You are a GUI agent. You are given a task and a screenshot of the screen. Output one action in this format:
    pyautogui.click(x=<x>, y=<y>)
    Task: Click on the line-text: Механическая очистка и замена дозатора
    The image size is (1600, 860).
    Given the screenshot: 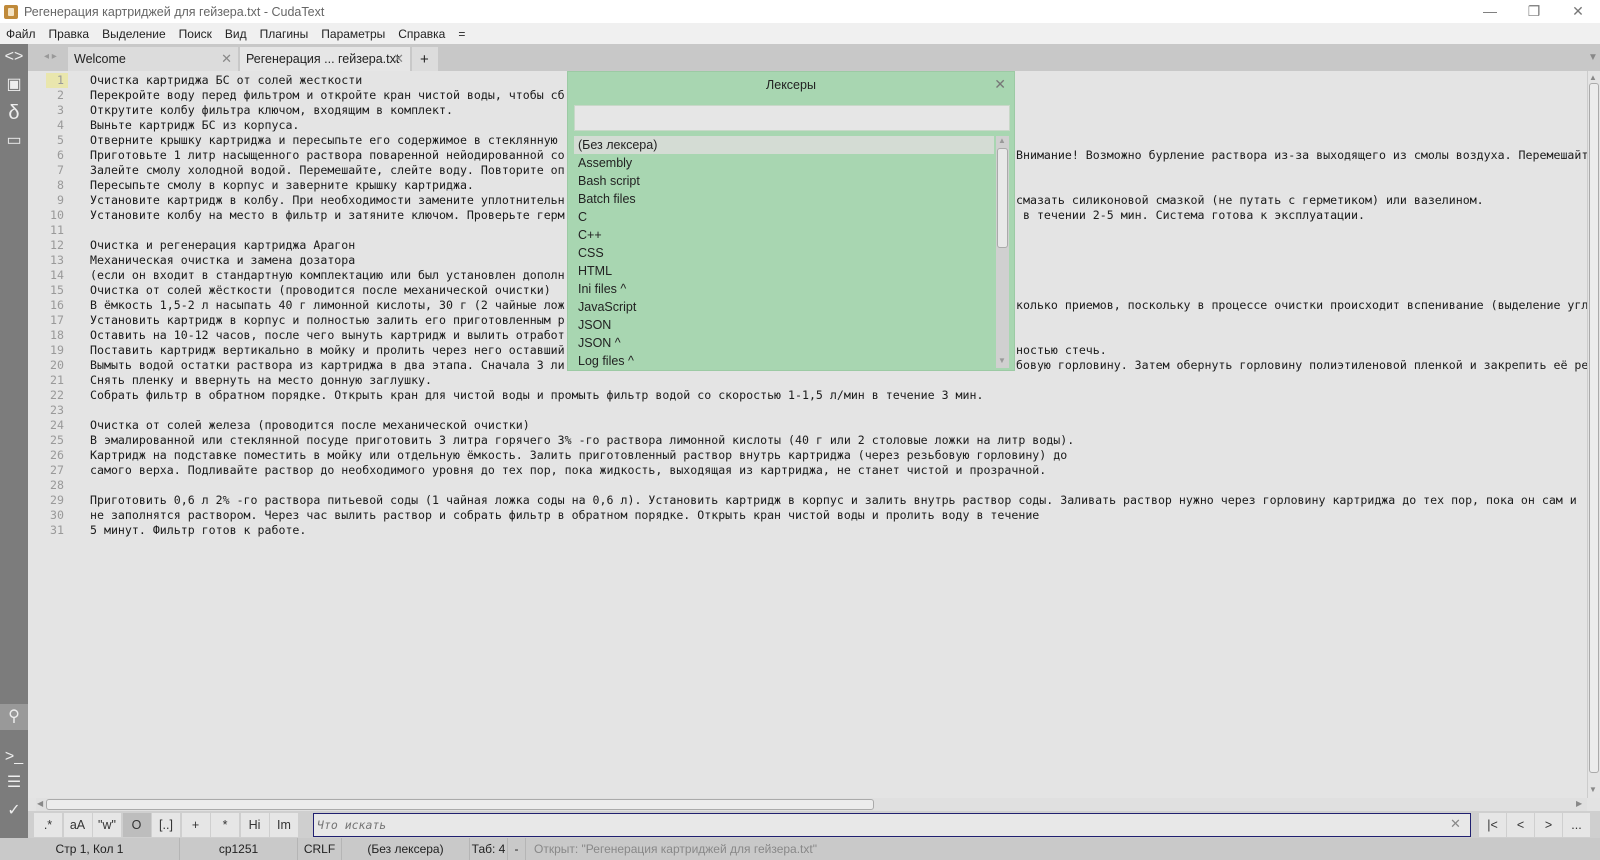 What is the action you would take?
    pyautogui.click(x=223, y=260)
    